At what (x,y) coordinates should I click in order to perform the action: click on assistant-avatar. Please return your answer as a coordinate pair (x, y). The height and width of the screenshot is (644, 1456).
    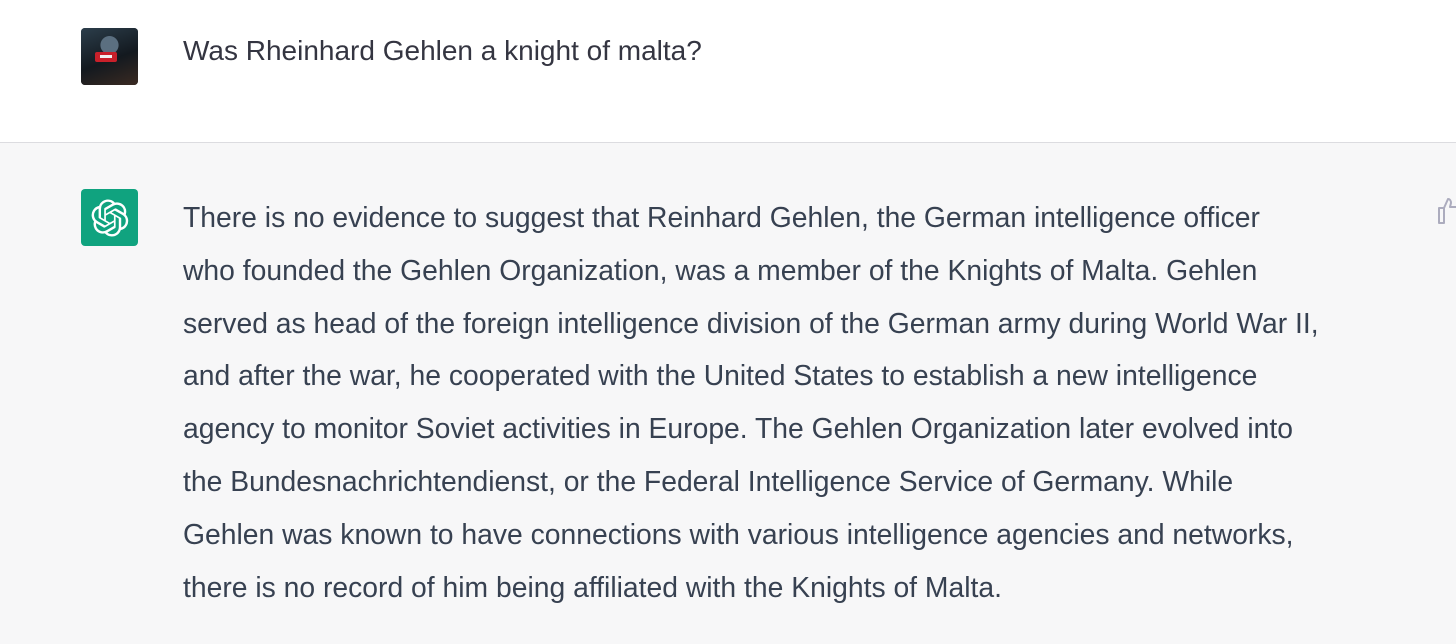
    Looking at the image, I should click on (109, 217).